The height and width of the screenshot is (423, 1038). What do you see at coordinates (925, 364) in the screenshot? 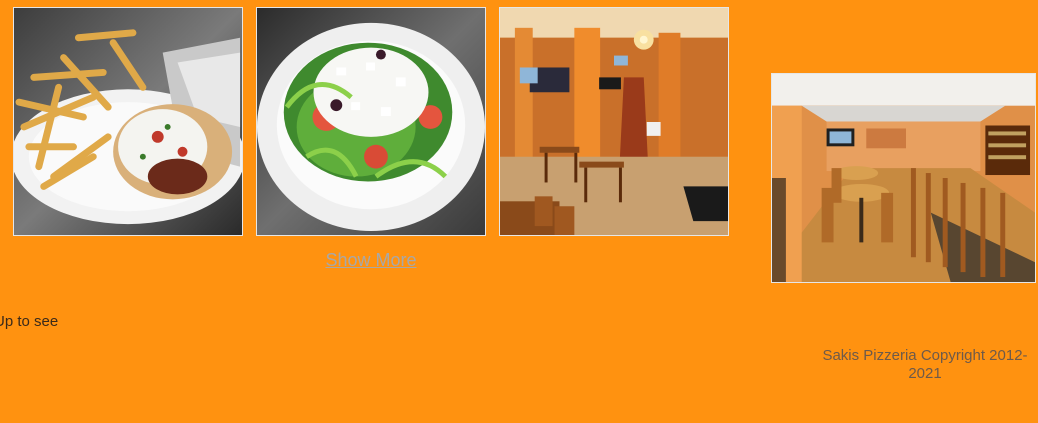
I see `copyright-text: Sakis Pizzeria Copyright 2012-2021` at bounding box center [925, 364].